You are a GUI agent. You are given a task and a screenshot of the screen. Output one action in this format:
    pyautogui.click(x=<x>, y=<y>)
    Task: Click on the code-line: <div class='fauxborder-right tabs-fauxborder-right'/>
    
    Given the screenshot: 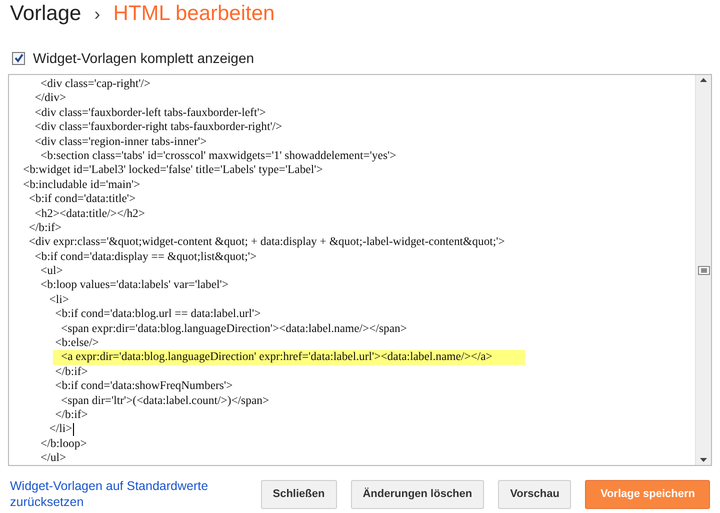 What is the action you would take?
    pyautogui.click(x=158, y=127)
    